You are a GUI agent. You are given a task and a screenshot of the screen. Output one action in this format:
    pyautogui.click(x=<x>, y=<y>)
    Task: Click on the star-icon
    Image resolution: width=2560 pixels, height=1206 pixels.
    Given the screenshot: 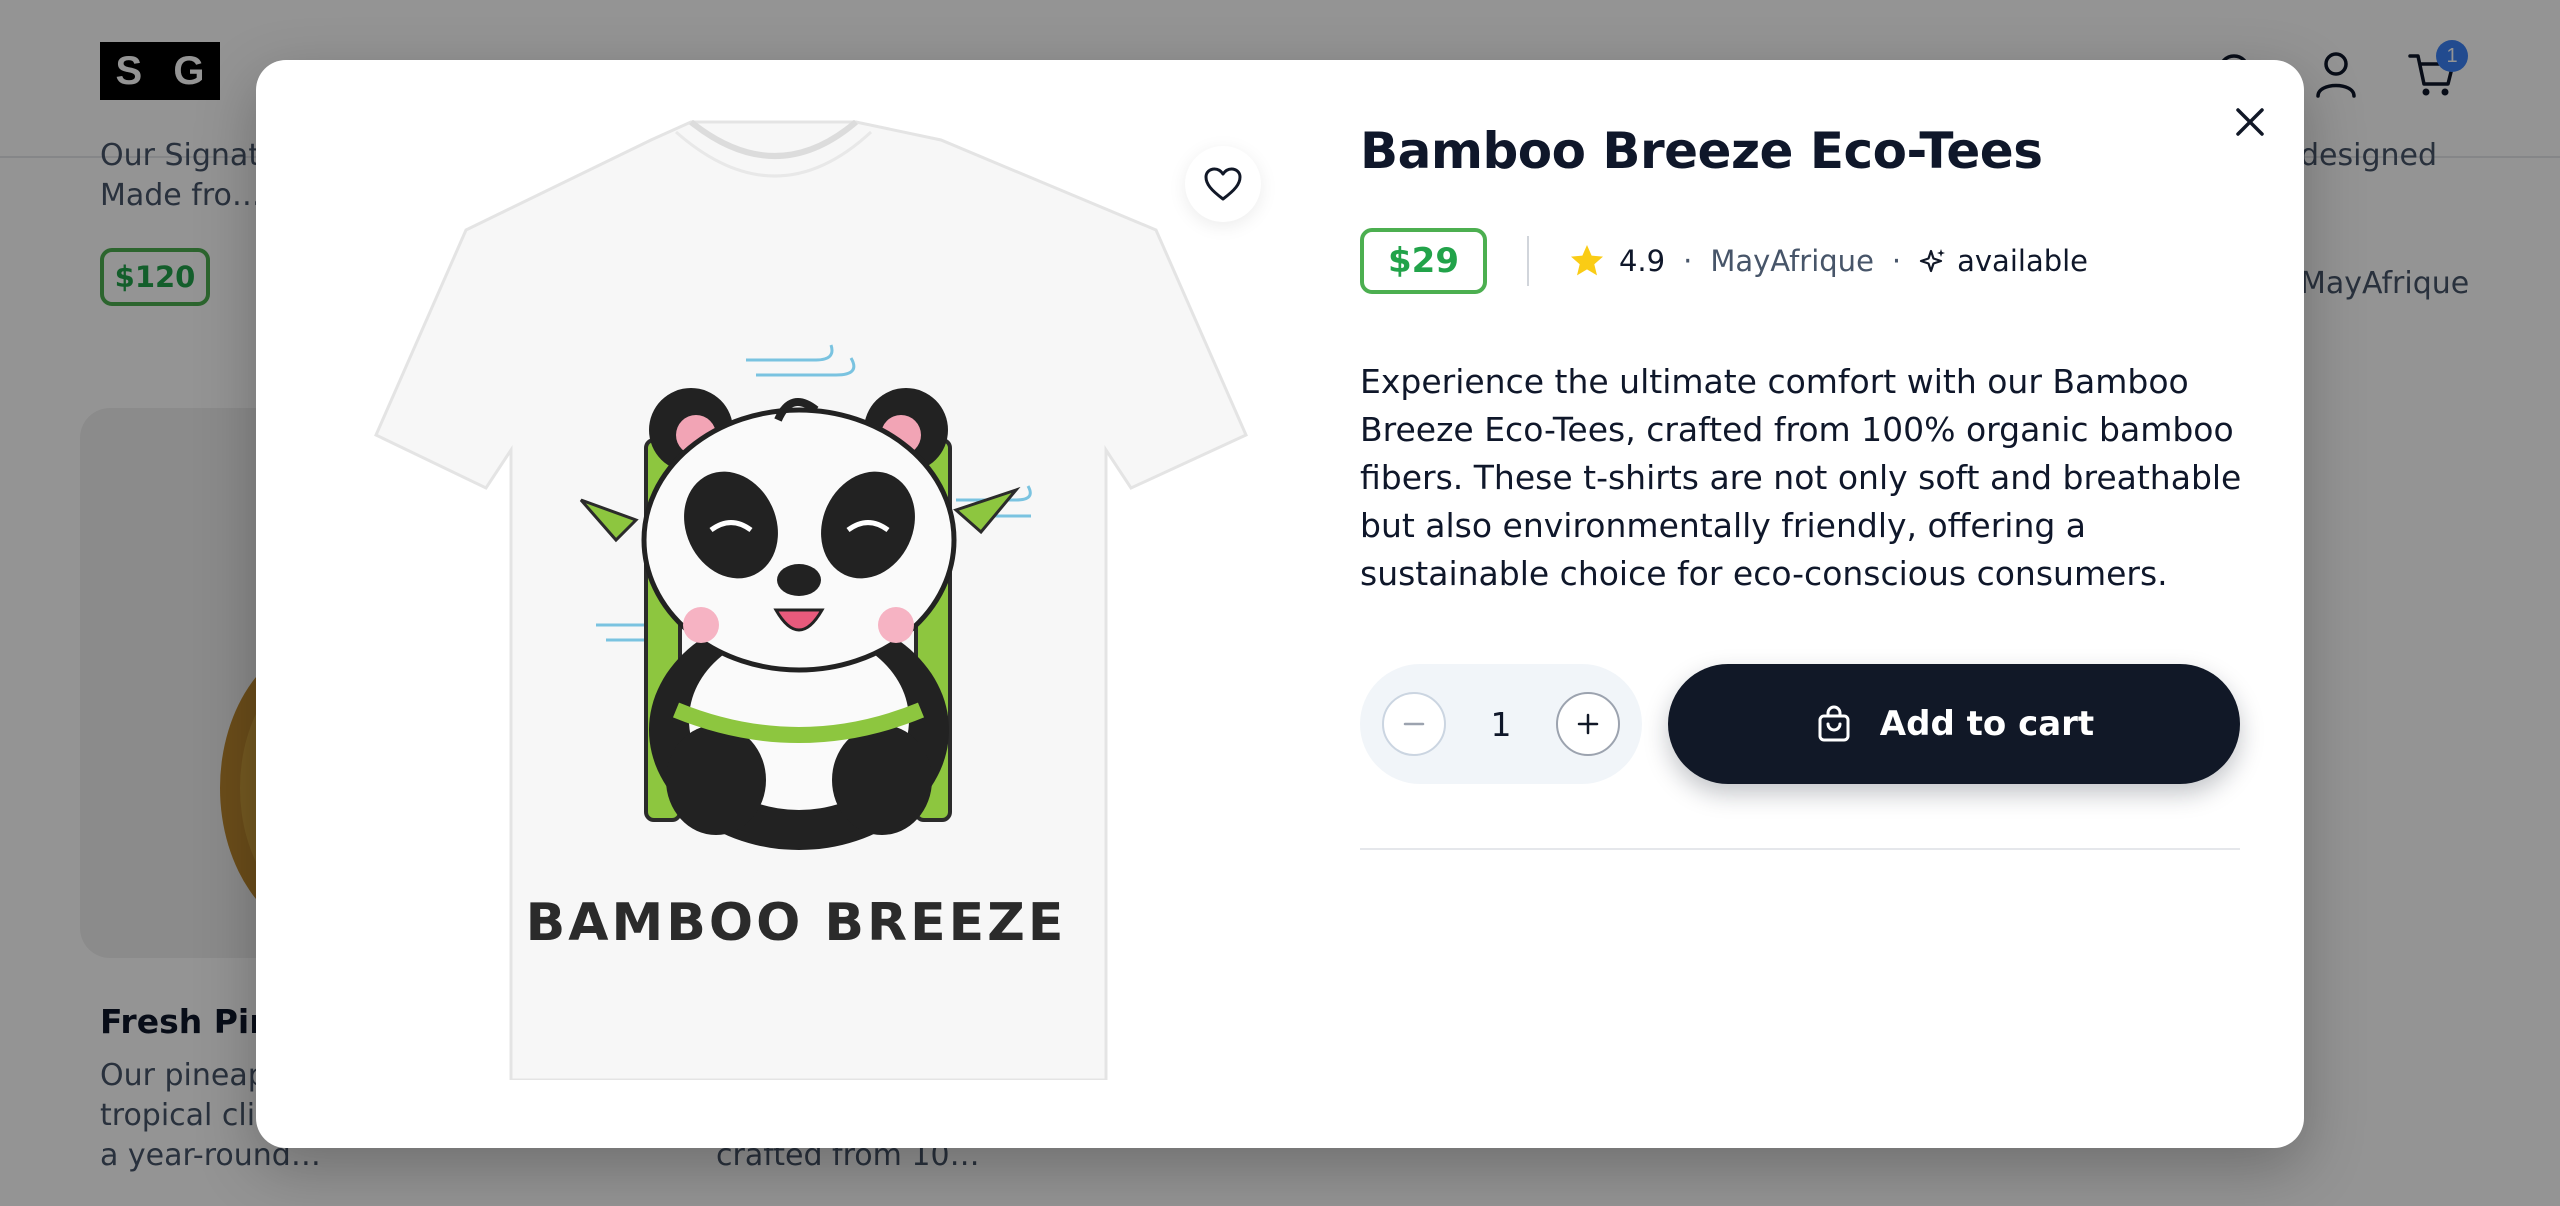 What is the action you would take?
    pyautogui.click(x=1586, y=260)
    